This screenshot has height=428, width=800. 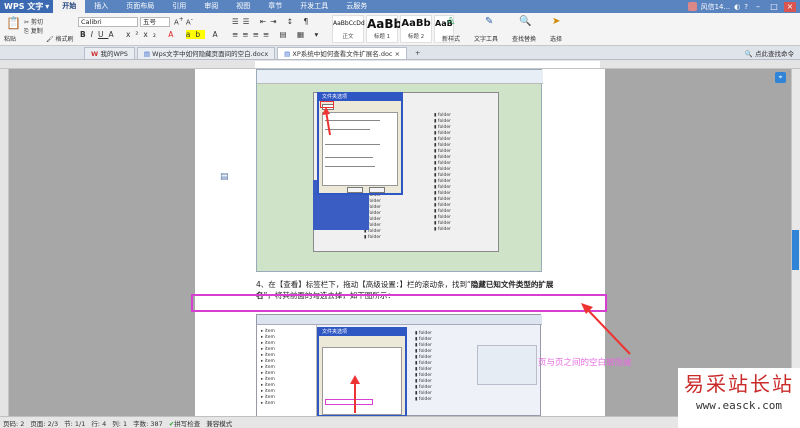 I want to click on style-heading-1: AaBb 标题 1, so click(x=384, y=29).